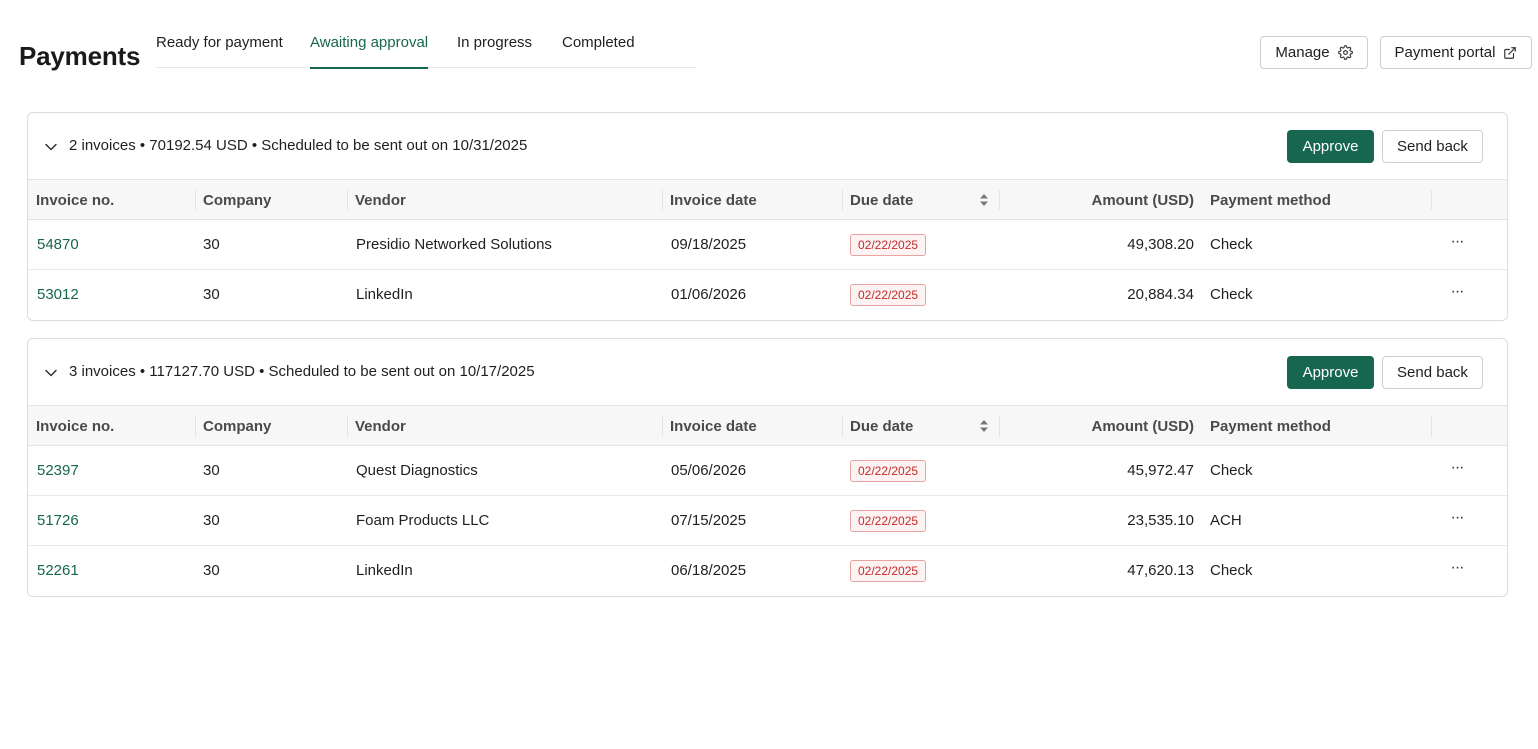 The width and height of the screenshot is (1538, 749). Describe the element at coordinates (417, 470) in the screenshot. I see `vendor-cell: Quest Diagnostics` at that location.